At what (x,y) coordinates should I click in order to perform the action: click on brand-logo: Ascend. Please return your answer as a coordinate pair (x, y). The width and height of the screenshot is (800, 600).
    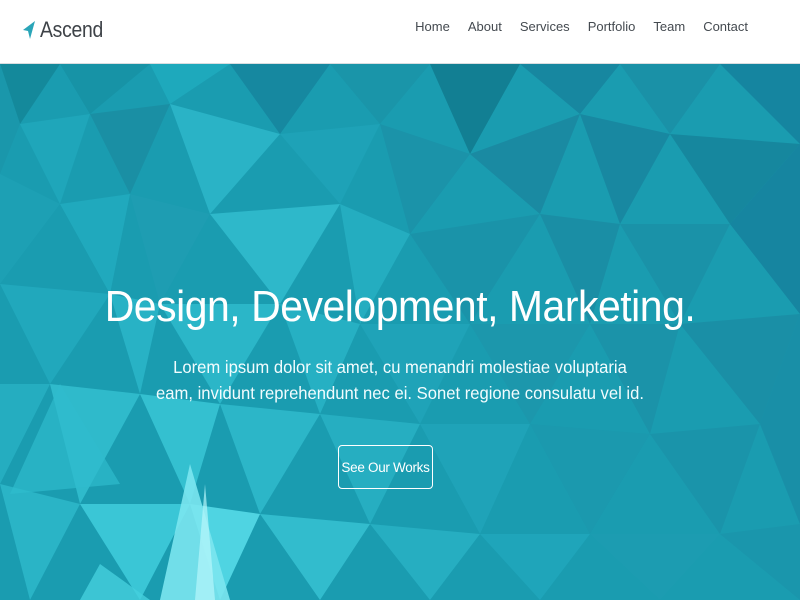
    Looking at the image, I should click on (67, 30).